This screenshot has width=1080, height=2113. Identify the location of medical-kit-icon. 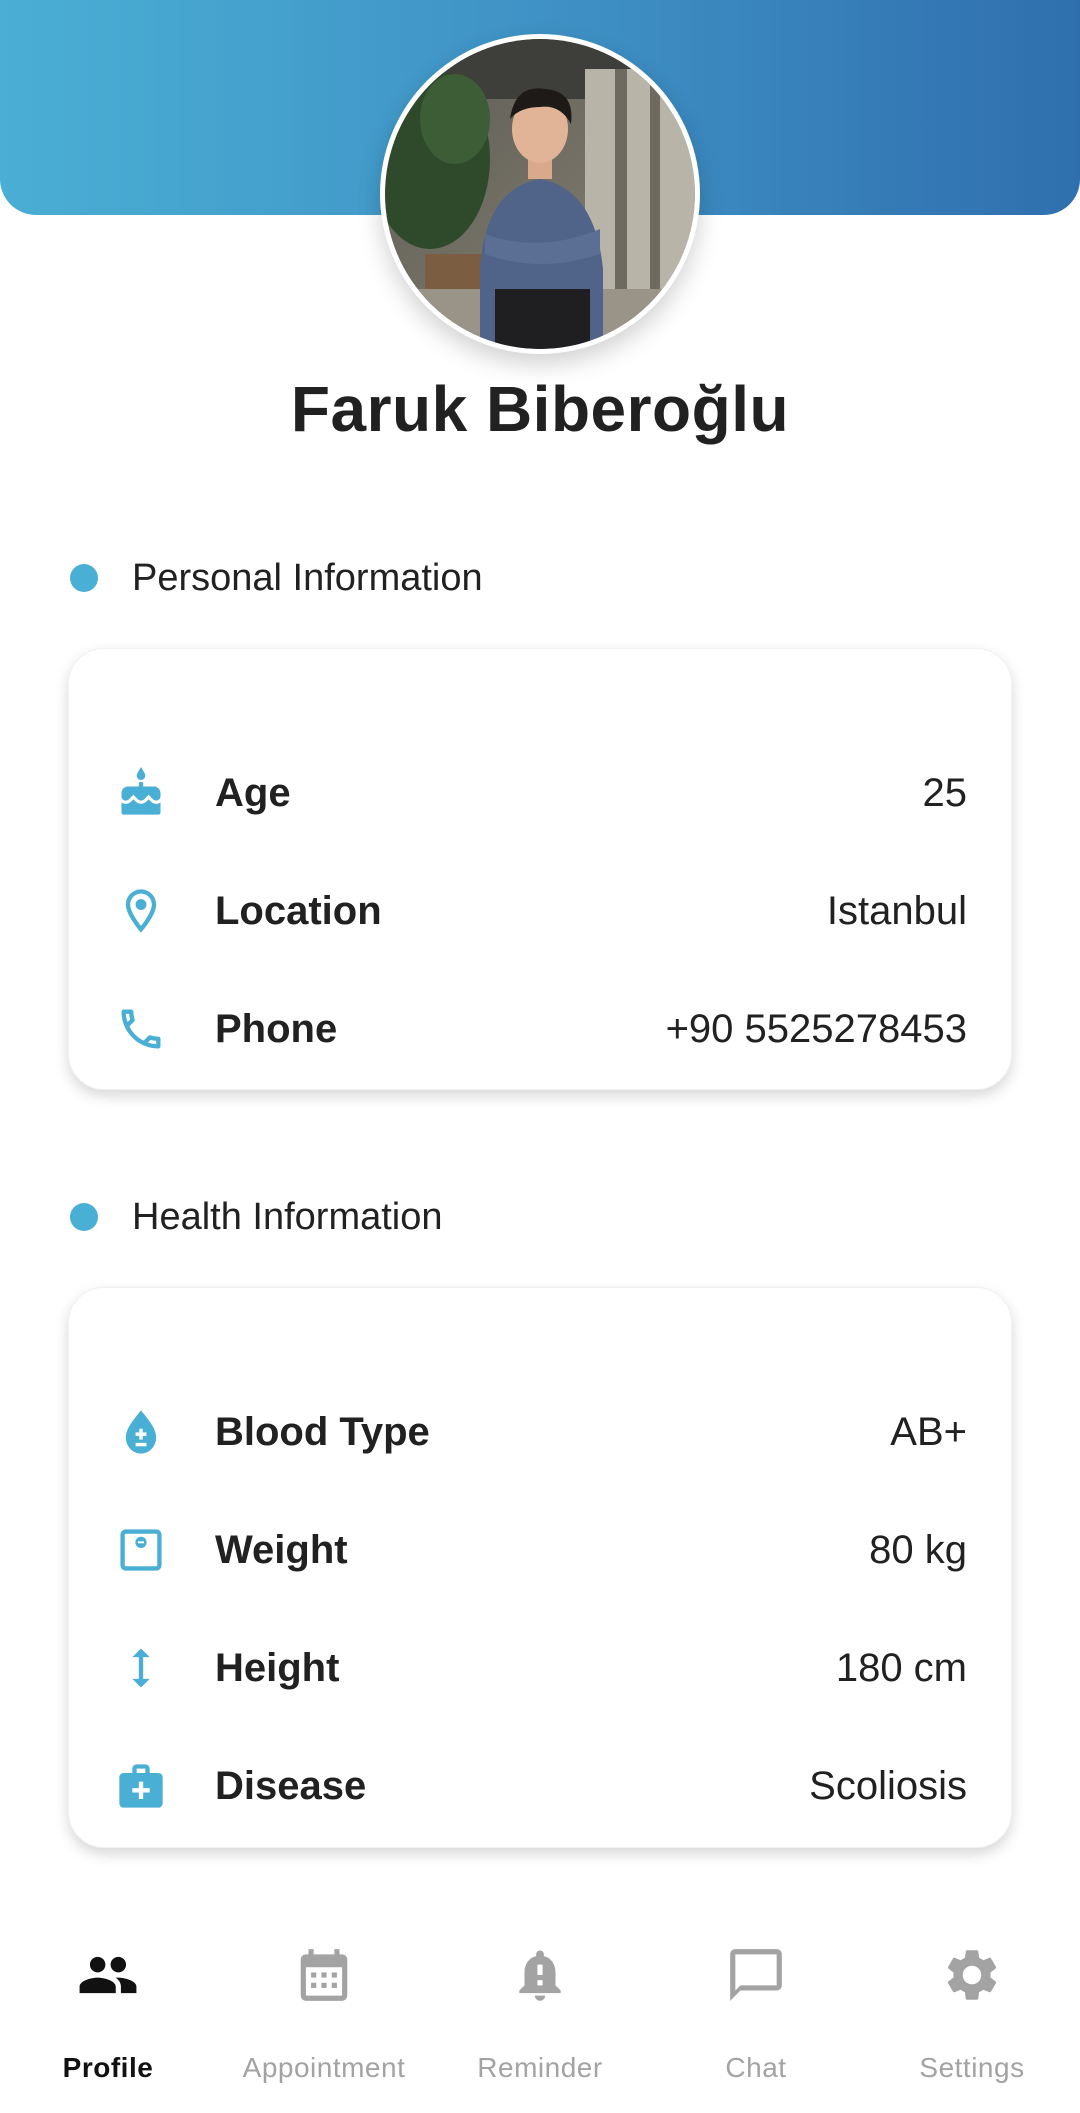
(141, 1786).